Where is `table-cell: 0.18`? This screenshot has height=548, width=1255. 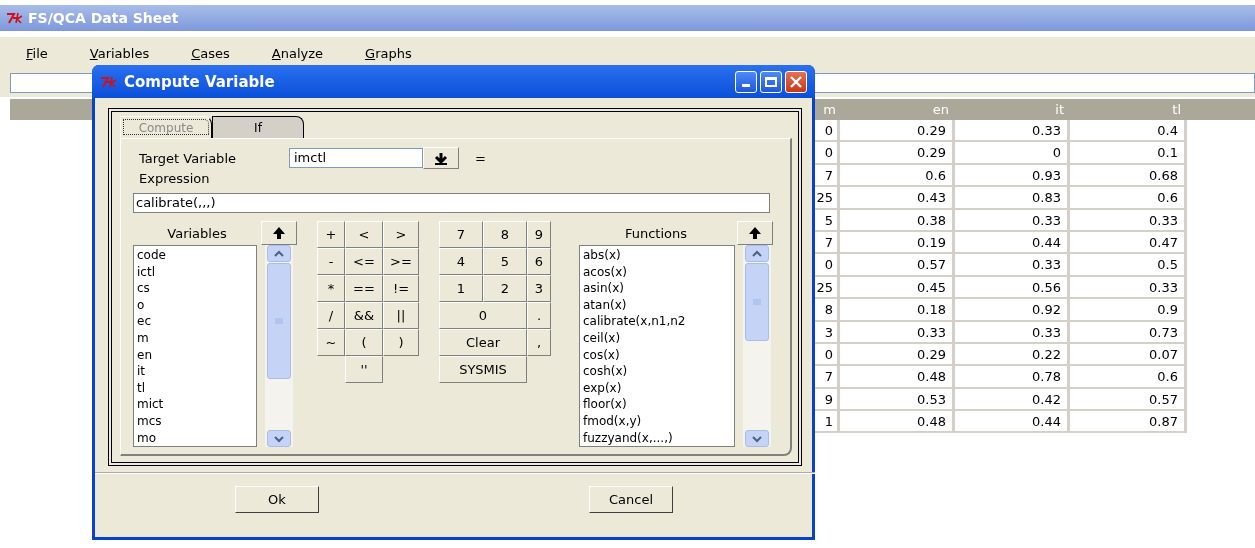
table-cell: 0.18 is located at coordinates (897, 310).